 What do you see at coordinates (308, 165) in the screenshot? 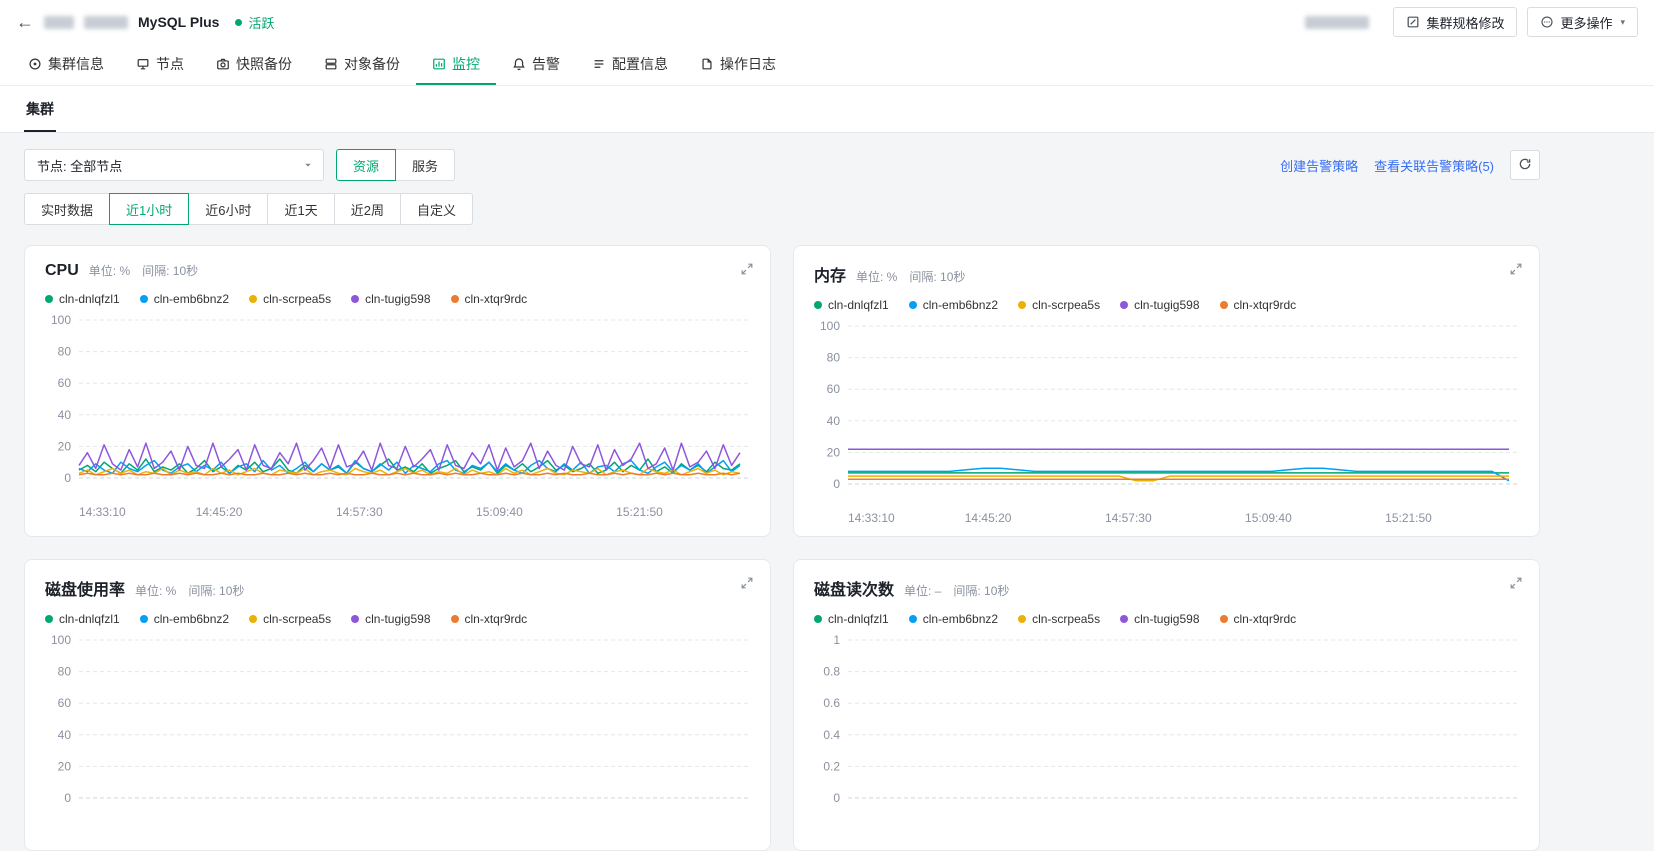
I see `caret-down-icon` at bounding box center [308, 165].